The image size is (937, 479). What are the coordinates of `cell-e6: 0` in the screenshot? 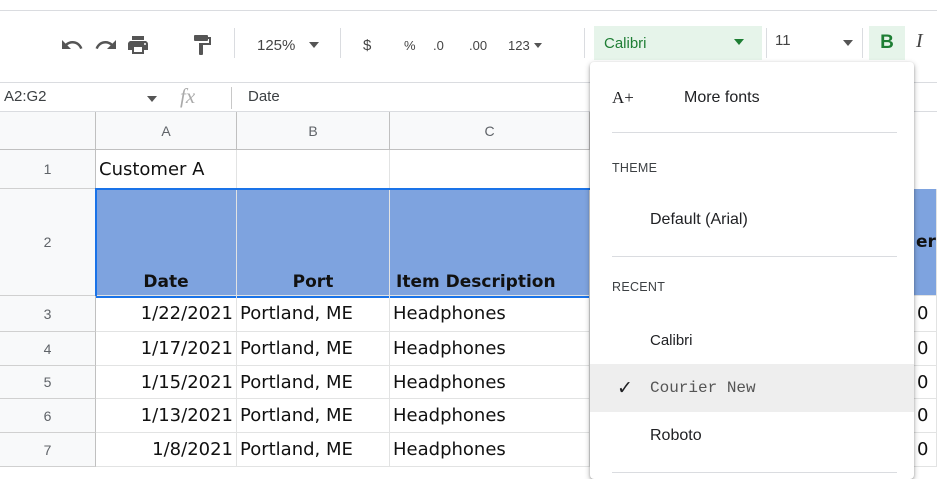 It's located at (925, 416).